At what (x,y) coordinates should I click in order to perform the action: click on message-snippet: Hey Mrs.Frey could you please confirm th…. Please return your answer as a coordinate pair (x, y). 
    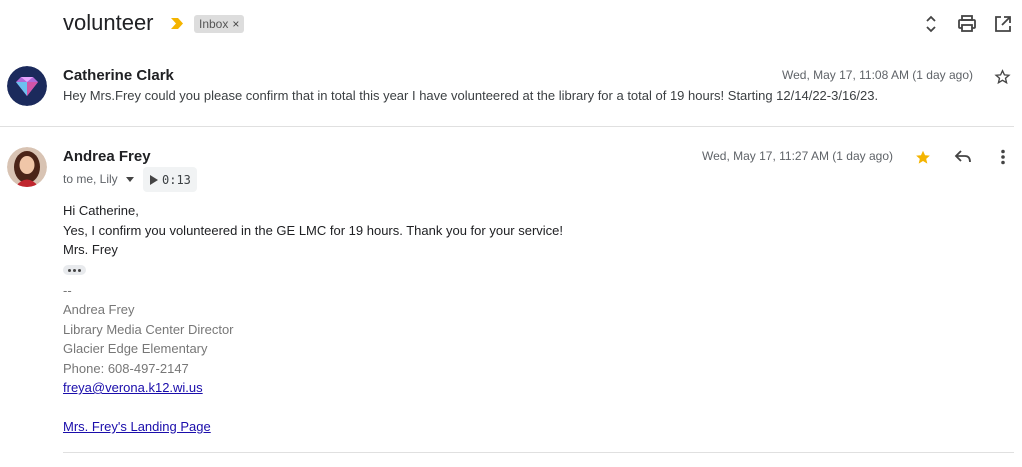
    Looking at the image, I should click on (471, 95).